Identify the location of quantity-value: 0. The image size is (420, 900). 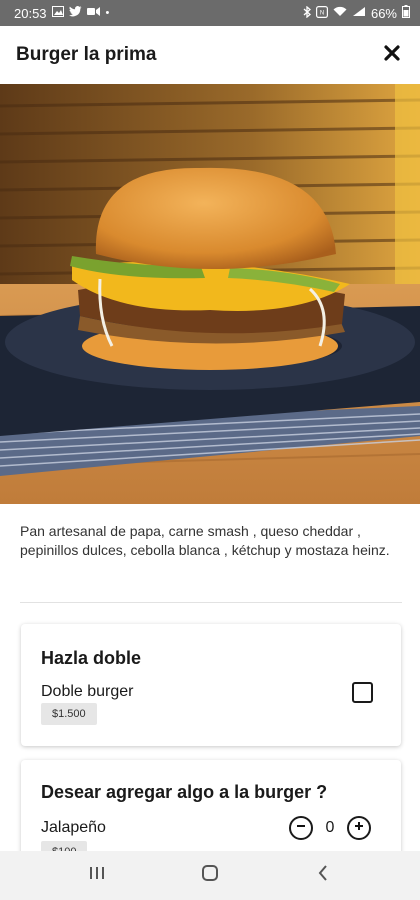
(330, 827).